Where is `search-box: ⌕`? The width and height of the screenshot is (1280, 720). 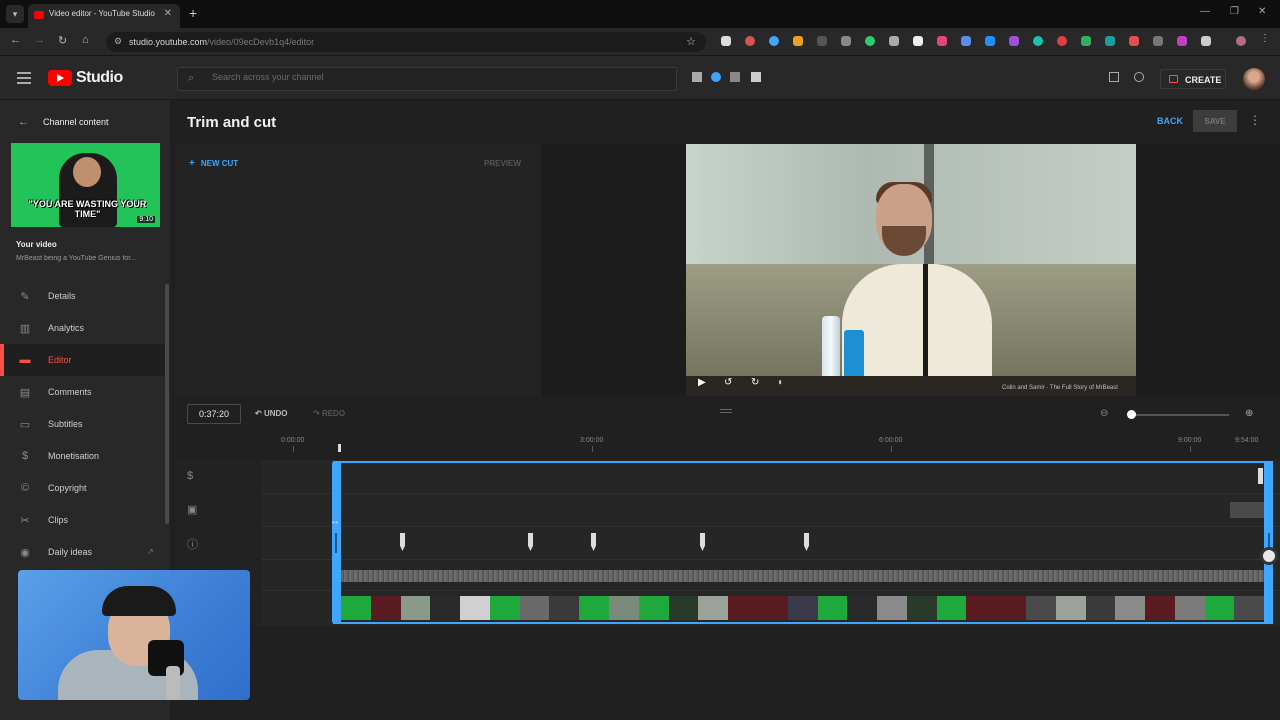
search-box: ⌕ is located at coordinates (427, 79).